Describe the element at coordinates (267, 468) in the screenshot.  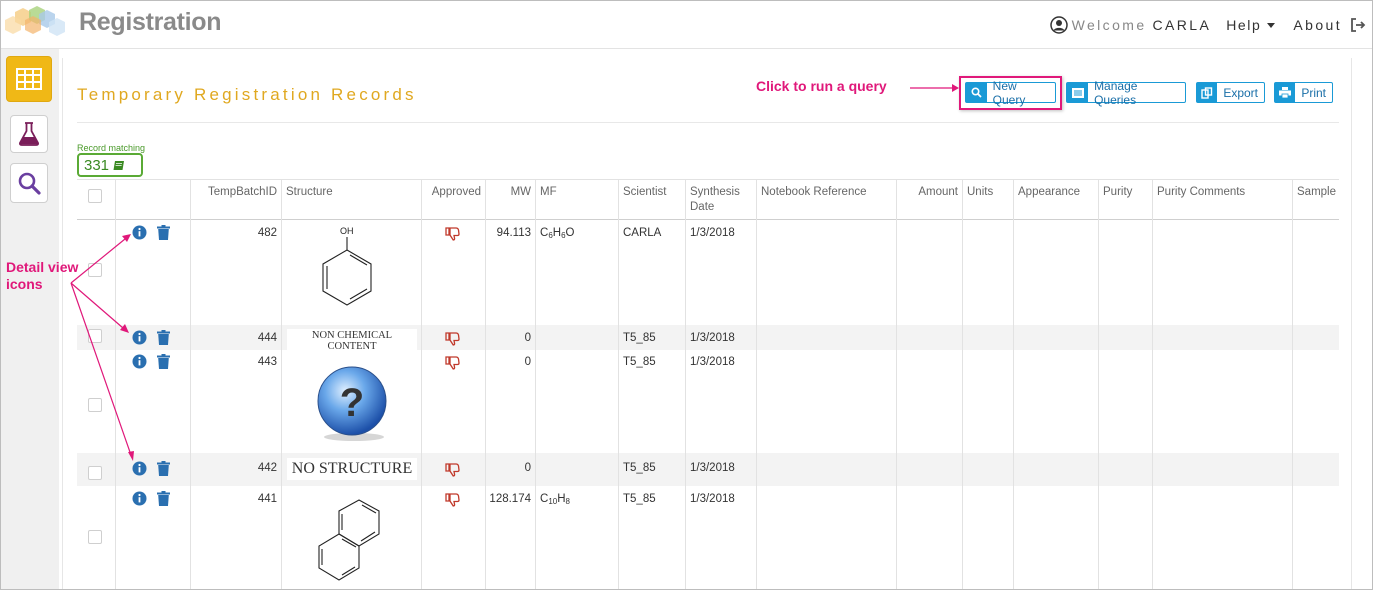
I see `temp-batch-id: 442` at that location.